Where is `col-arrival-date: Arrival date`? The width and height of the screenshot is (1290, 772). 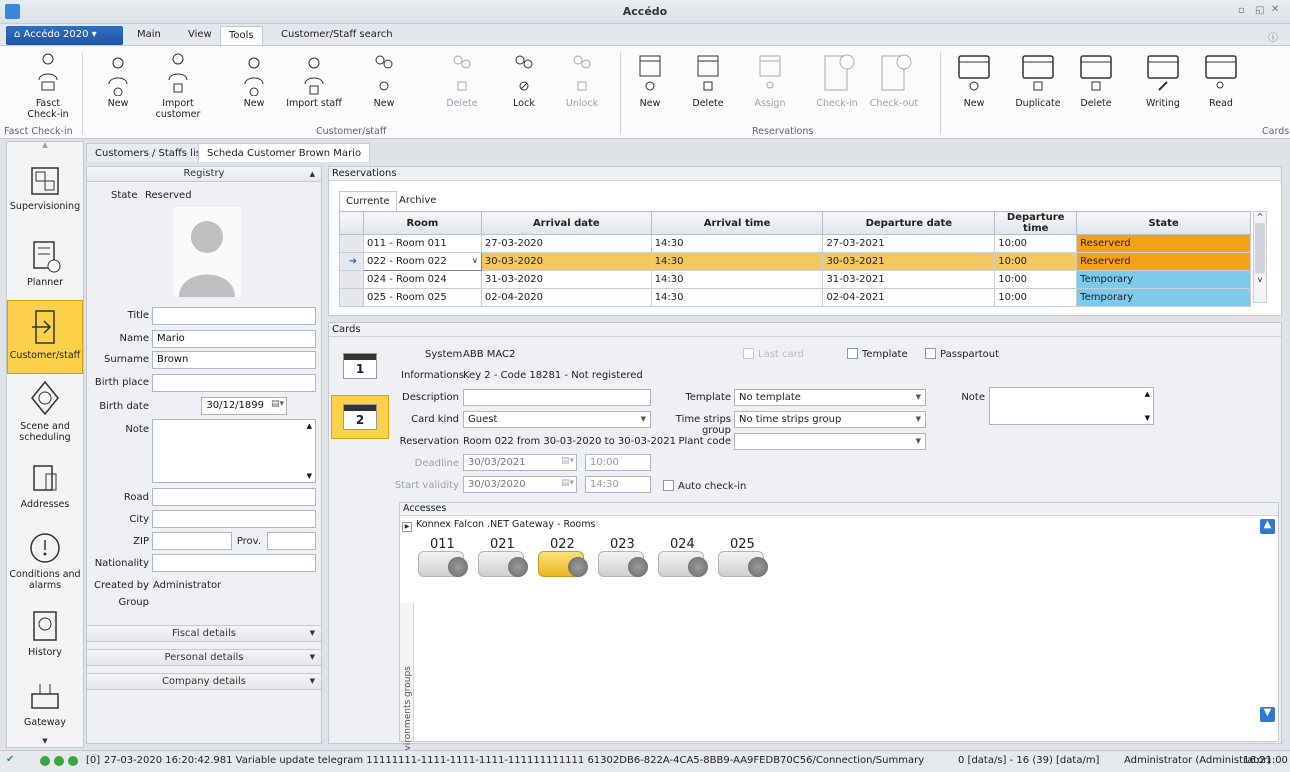
col-arrival-date: Arrival date is located at coordinates (566, 223).